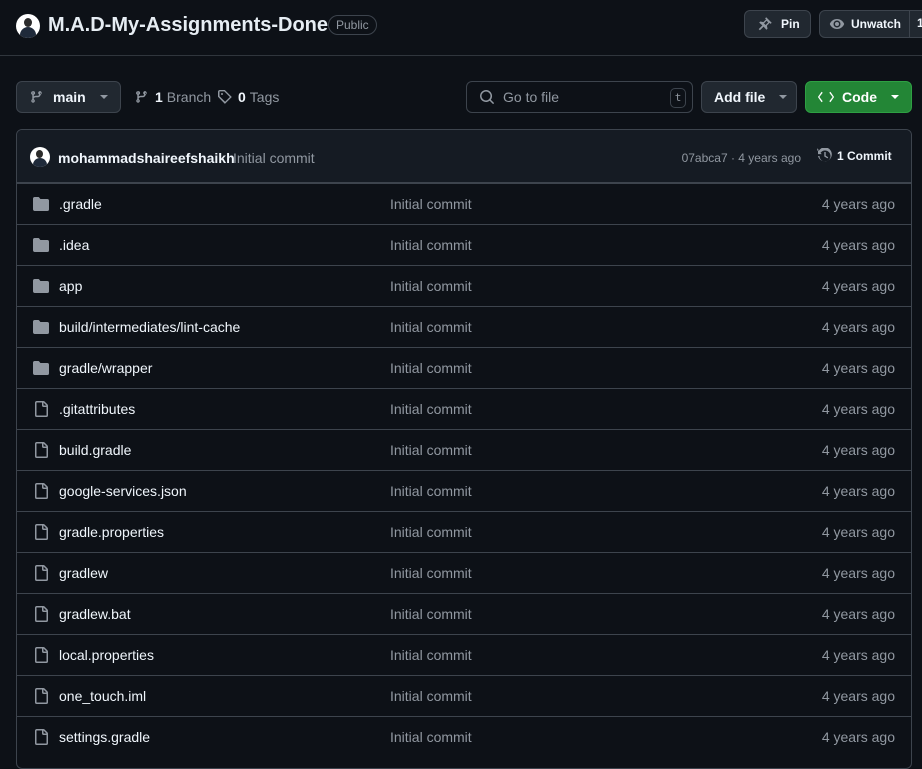  I want to click on tags-link: 0 Tags, so click(248, 97).